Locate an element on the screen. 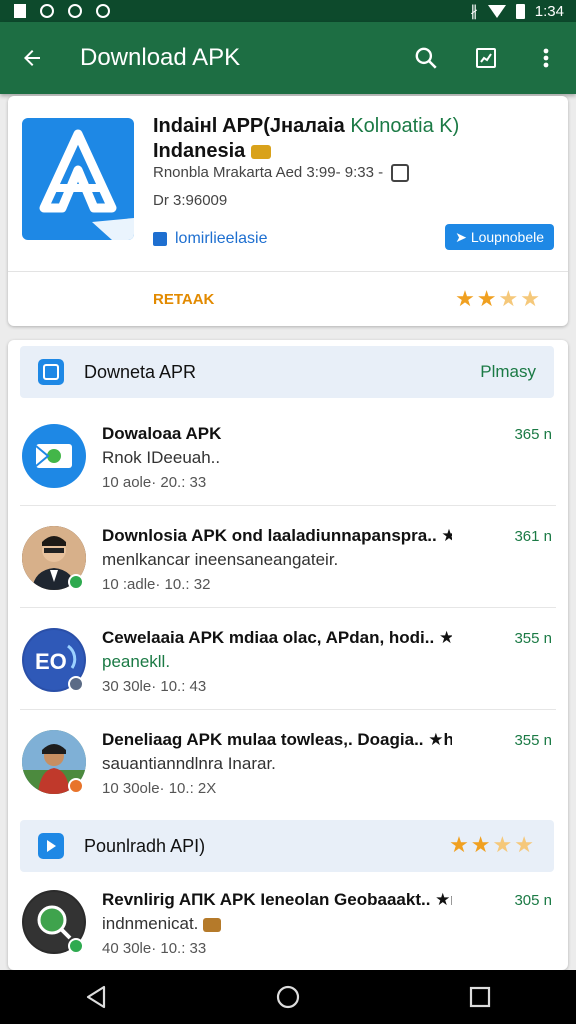  recents-square-icon is located at coordinates (480, 997).